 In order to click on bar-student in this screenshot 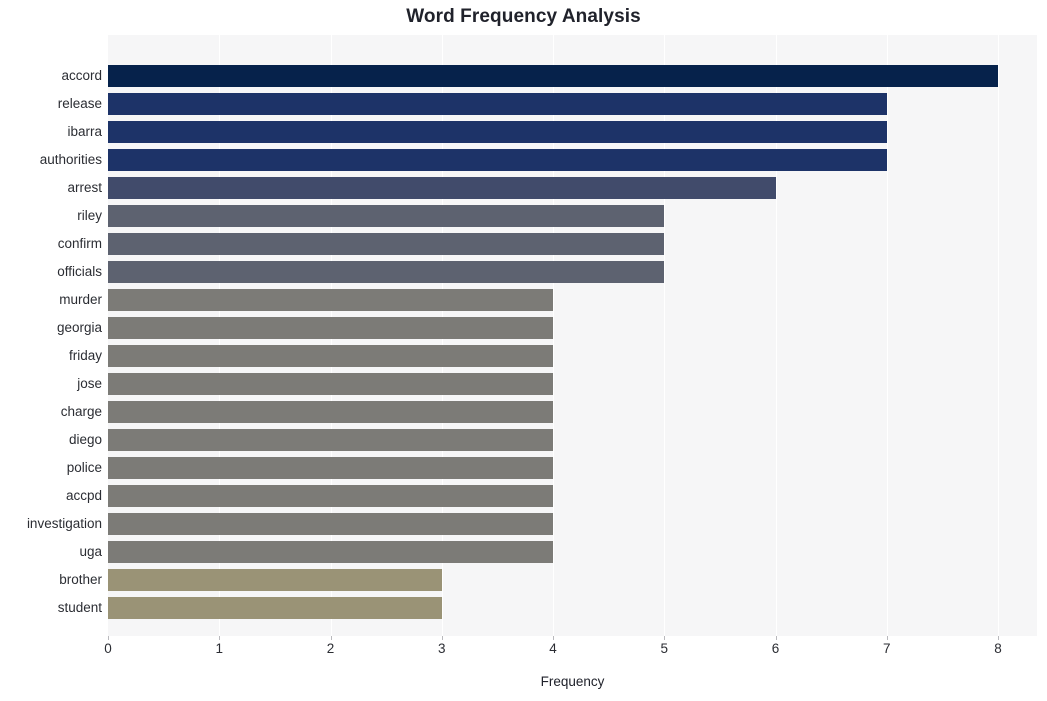, I will do `click(275, 608)`.